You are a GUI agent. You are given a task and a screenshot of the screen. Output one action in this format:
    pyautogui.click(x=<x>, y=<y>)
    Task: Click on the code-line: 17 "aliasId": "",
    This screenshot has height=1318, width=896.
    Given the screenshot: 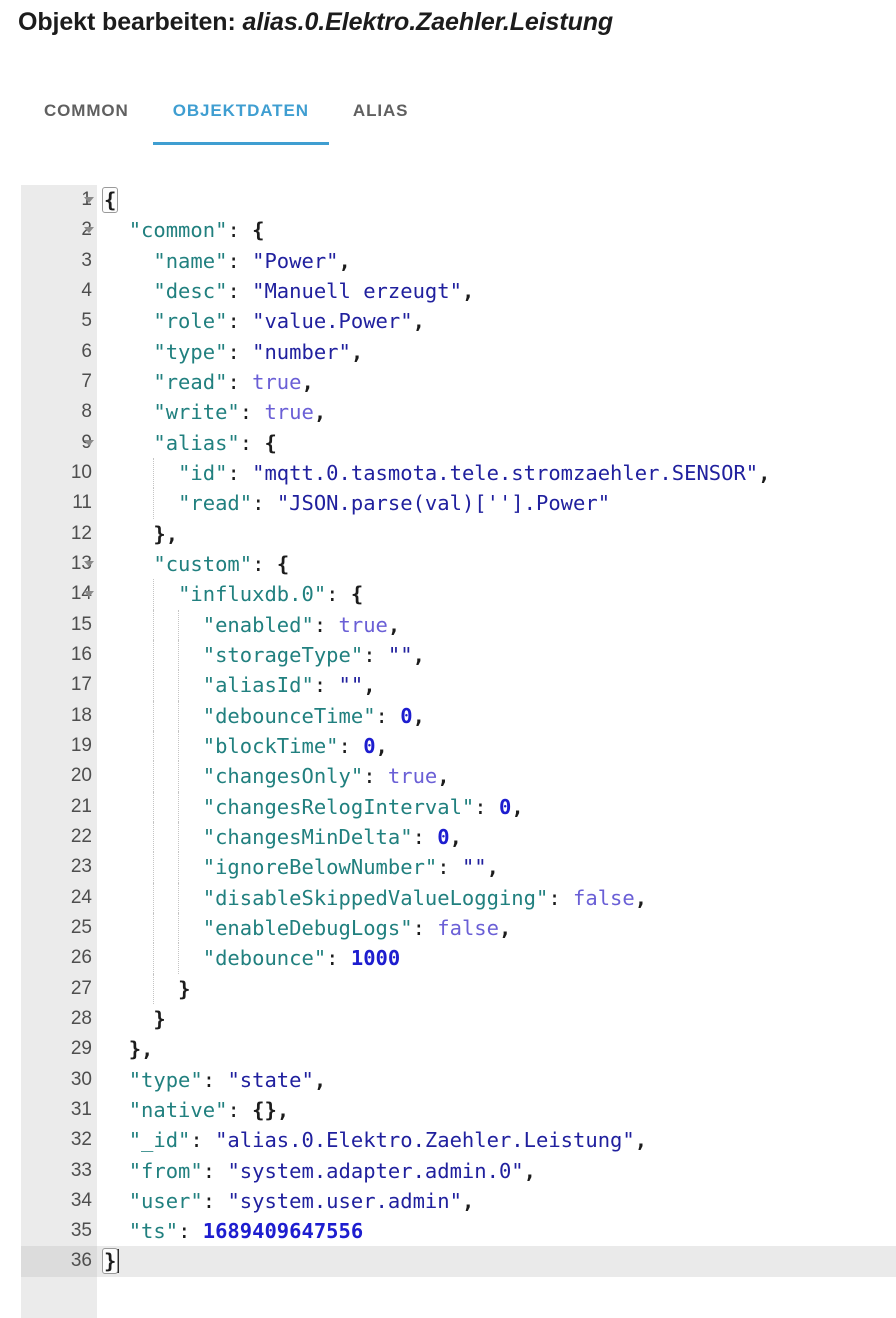 What is the action you would take?
    pyautogui.click(x=458, y=685)
    